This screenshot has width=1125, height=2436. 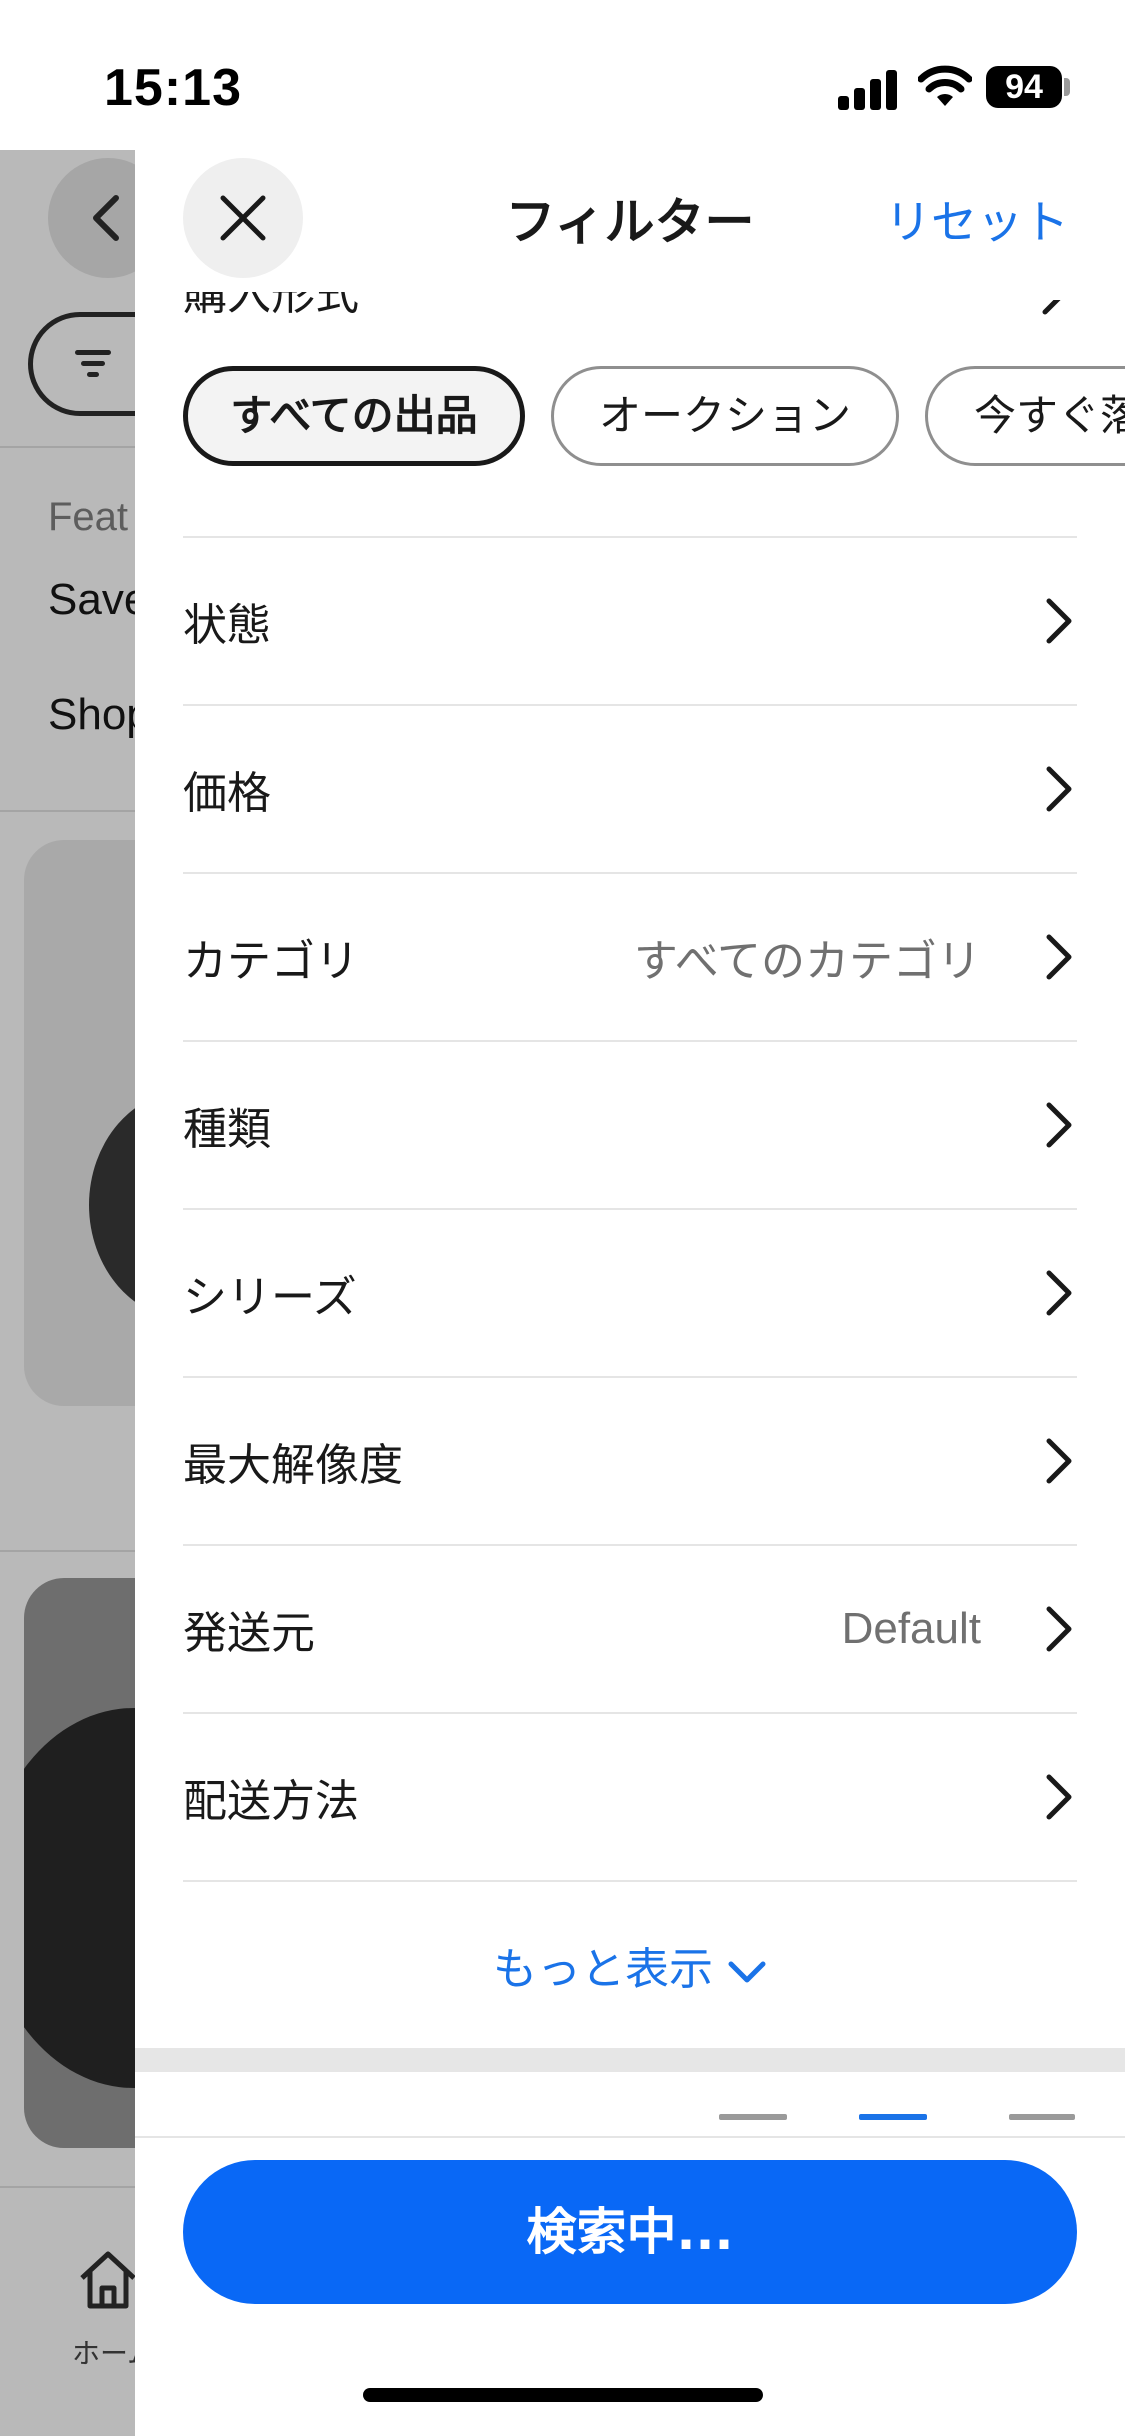 What do you see at coordinates (603, 1969) in the screenshot?
I see `show-more-label: もっと表示` at bounding box center [603, 1969].